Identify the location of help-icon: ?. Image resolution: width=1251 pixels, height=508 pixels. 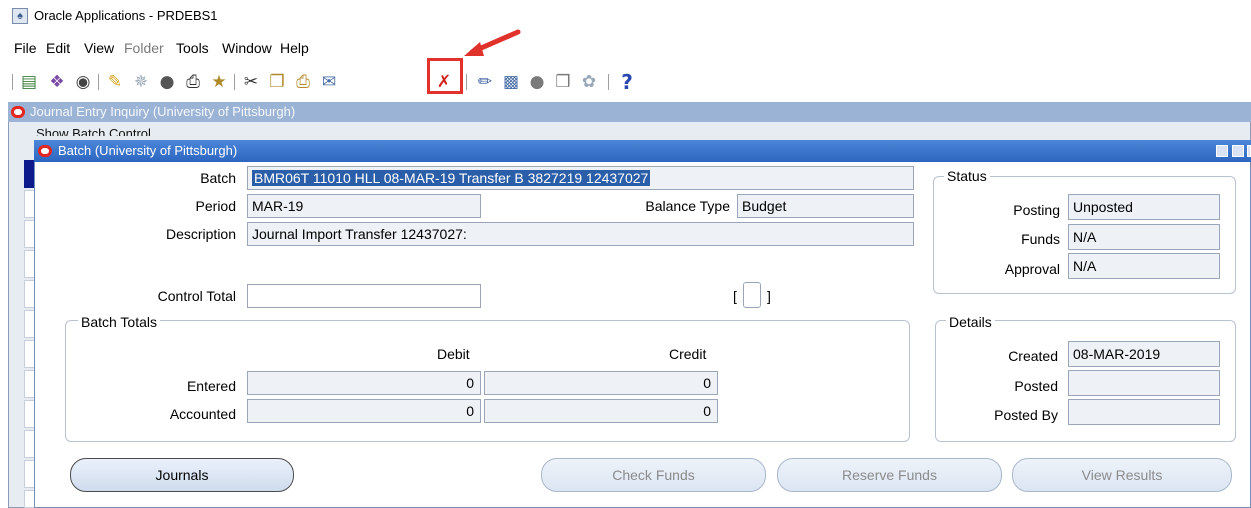
(627, 82).